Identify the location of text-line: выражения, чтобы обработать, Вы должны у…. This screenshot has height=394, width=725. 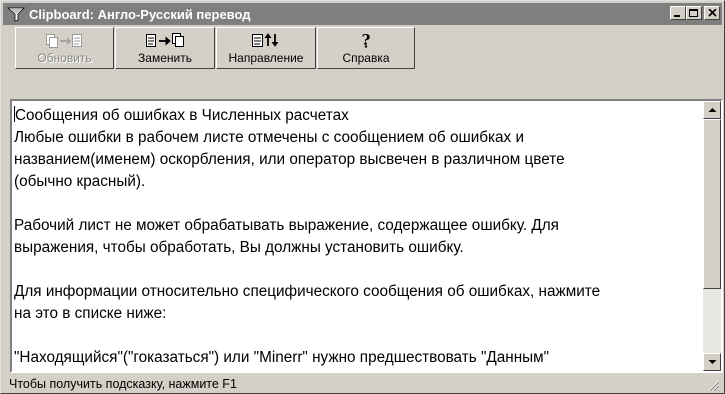
(239, 247).